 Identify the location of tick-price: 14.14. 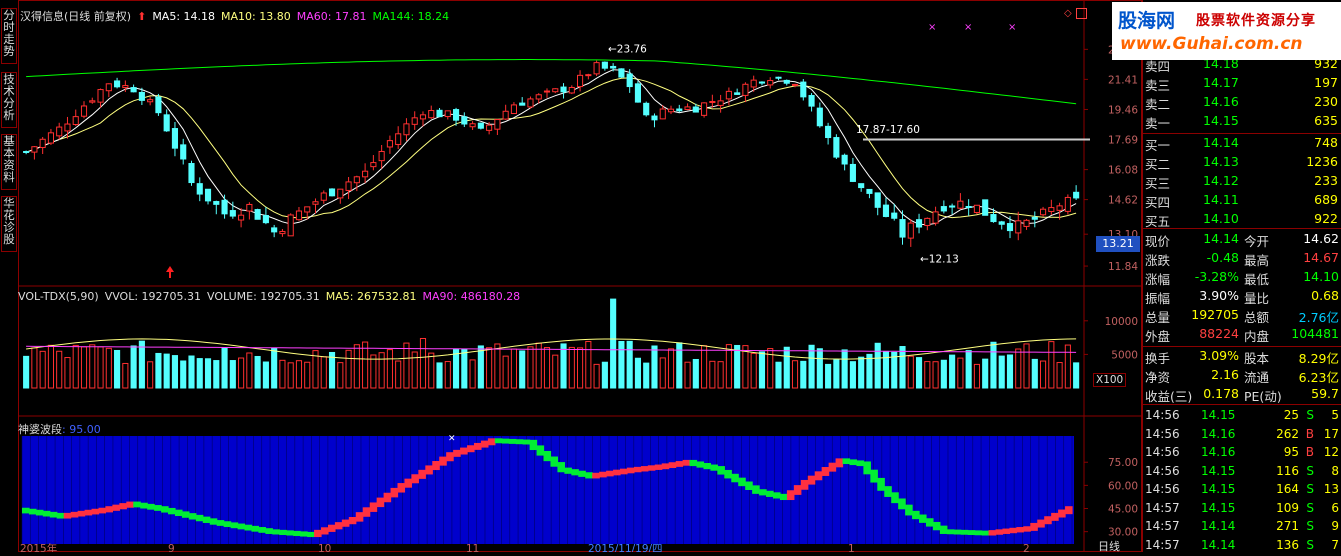
(1218, 526).